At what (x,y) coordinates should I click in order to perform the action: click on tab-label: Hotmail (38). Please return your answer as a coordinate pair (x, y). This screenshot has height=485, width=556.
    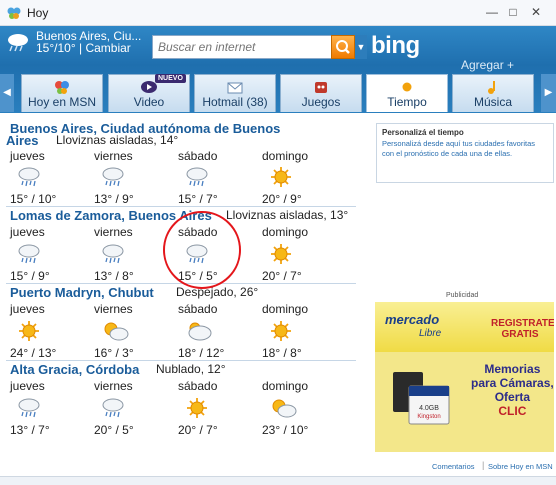
    Looking at the image, I should click on (235, 102).